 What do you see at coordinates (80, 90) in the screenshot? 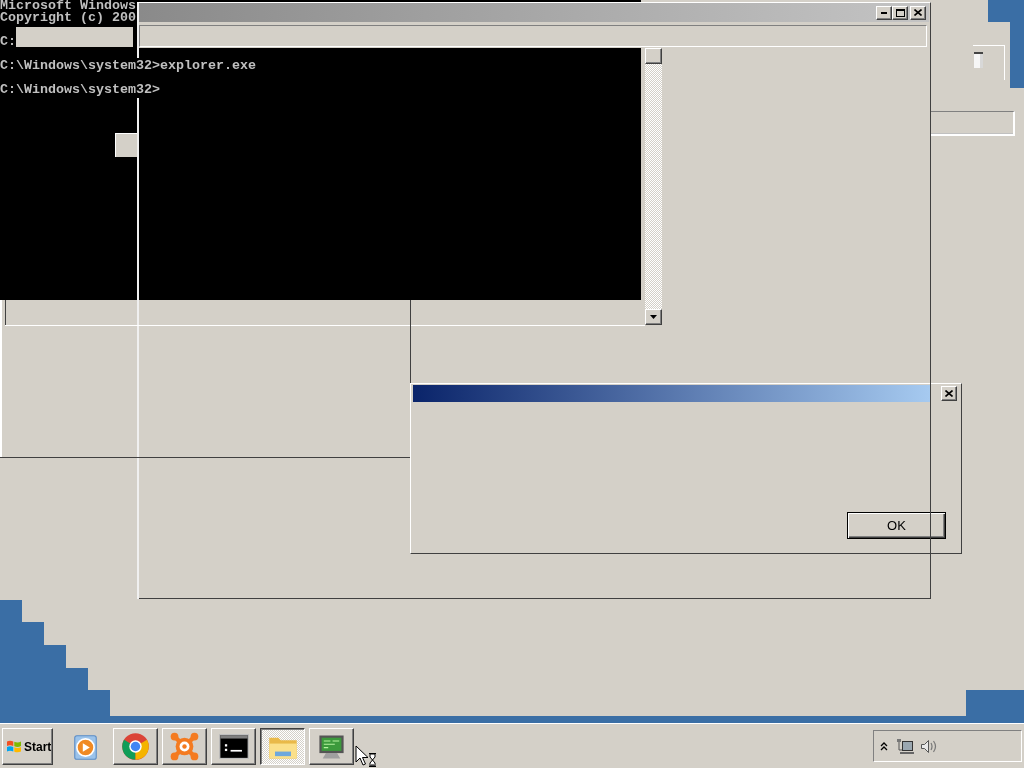
I see `console-line: C:\Windows\system32>` at bounding box center [80, 90].